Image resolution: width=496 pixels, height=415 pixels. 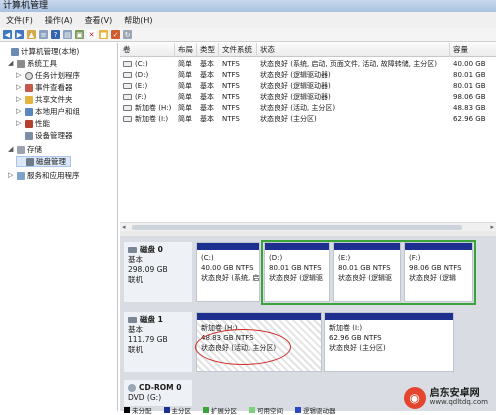 I want to click on tree-item-local-users: ▷ 本地用户和组, so click(x=48, y=111).